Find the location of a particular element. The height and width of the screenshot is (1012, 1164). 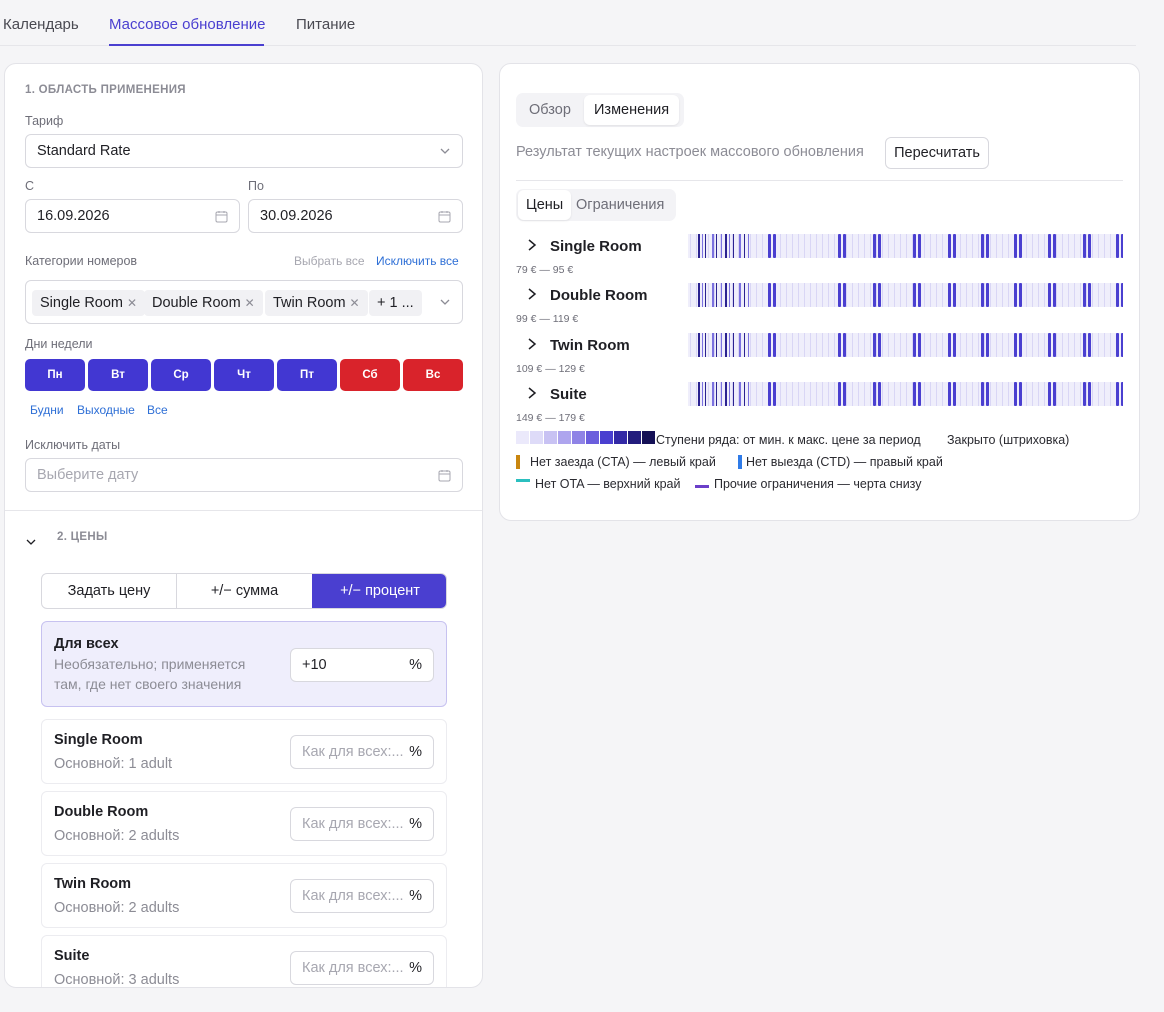

preview-room-range: 149 € — 179 € is located at coordinates (550, 418).